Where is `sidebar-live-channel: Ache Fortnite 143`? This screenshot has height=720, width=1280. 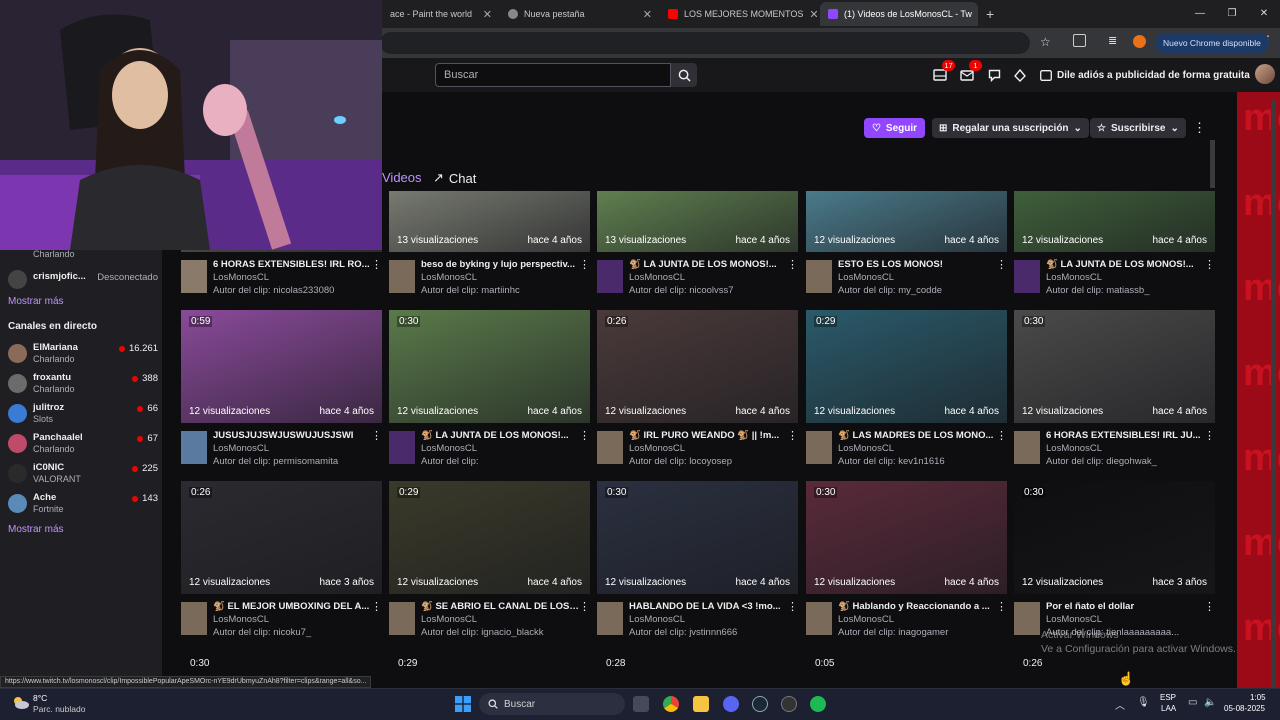
sidebar-live-channel: Ache Fortnite 143 is located at coordinates (83, 505).